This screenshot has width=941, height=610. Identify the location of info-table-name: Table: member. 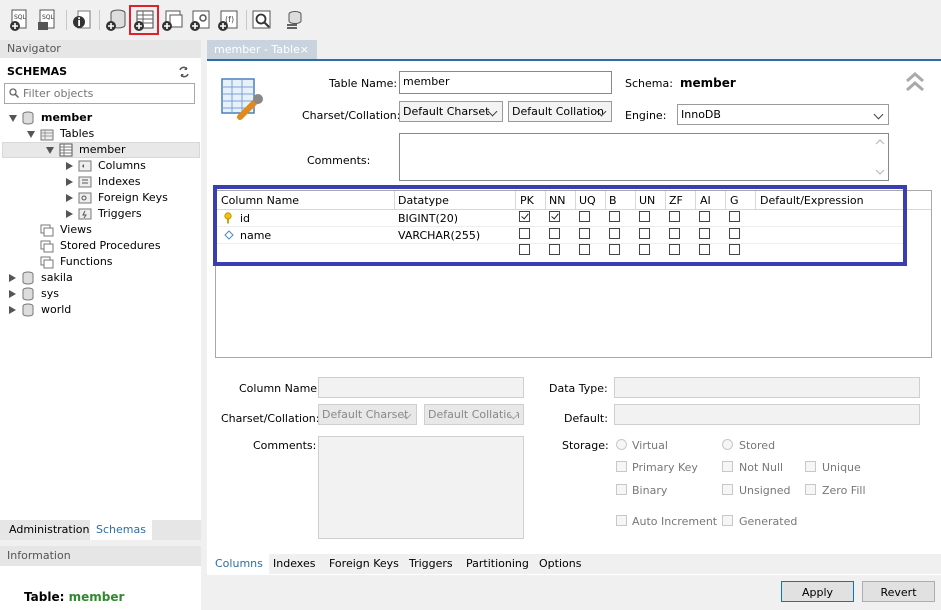
(74, 597).